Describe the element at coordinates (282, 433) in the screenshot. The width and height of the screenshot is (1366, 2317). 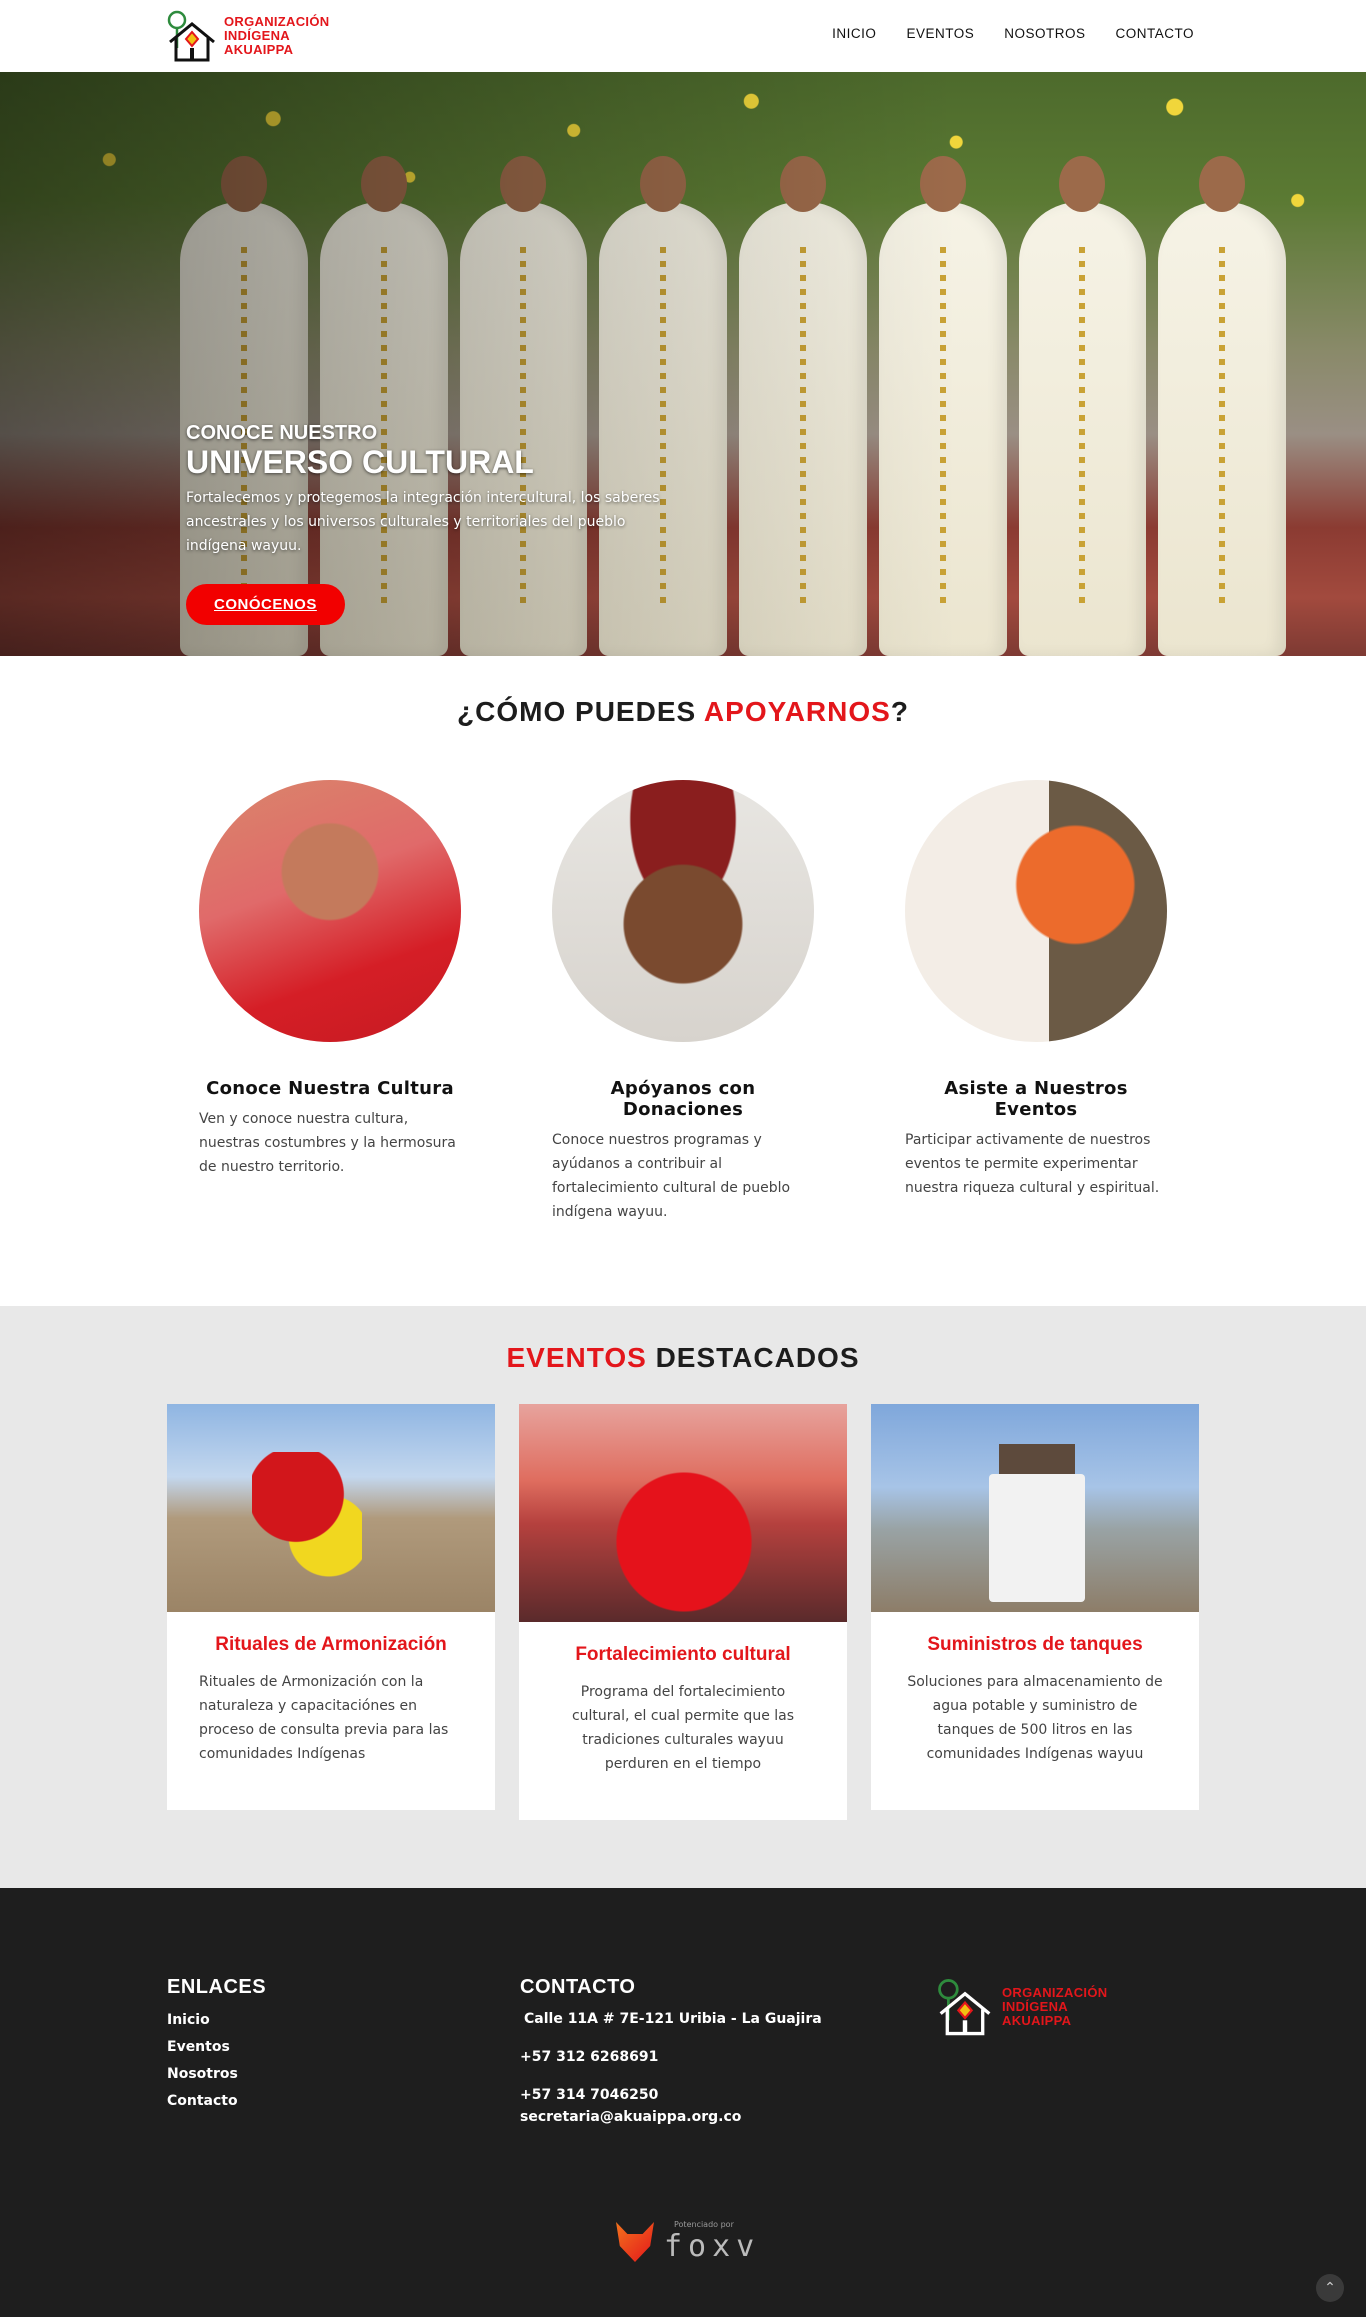
I see `hero-kicker: CONOCE NUESTRO` at that location.